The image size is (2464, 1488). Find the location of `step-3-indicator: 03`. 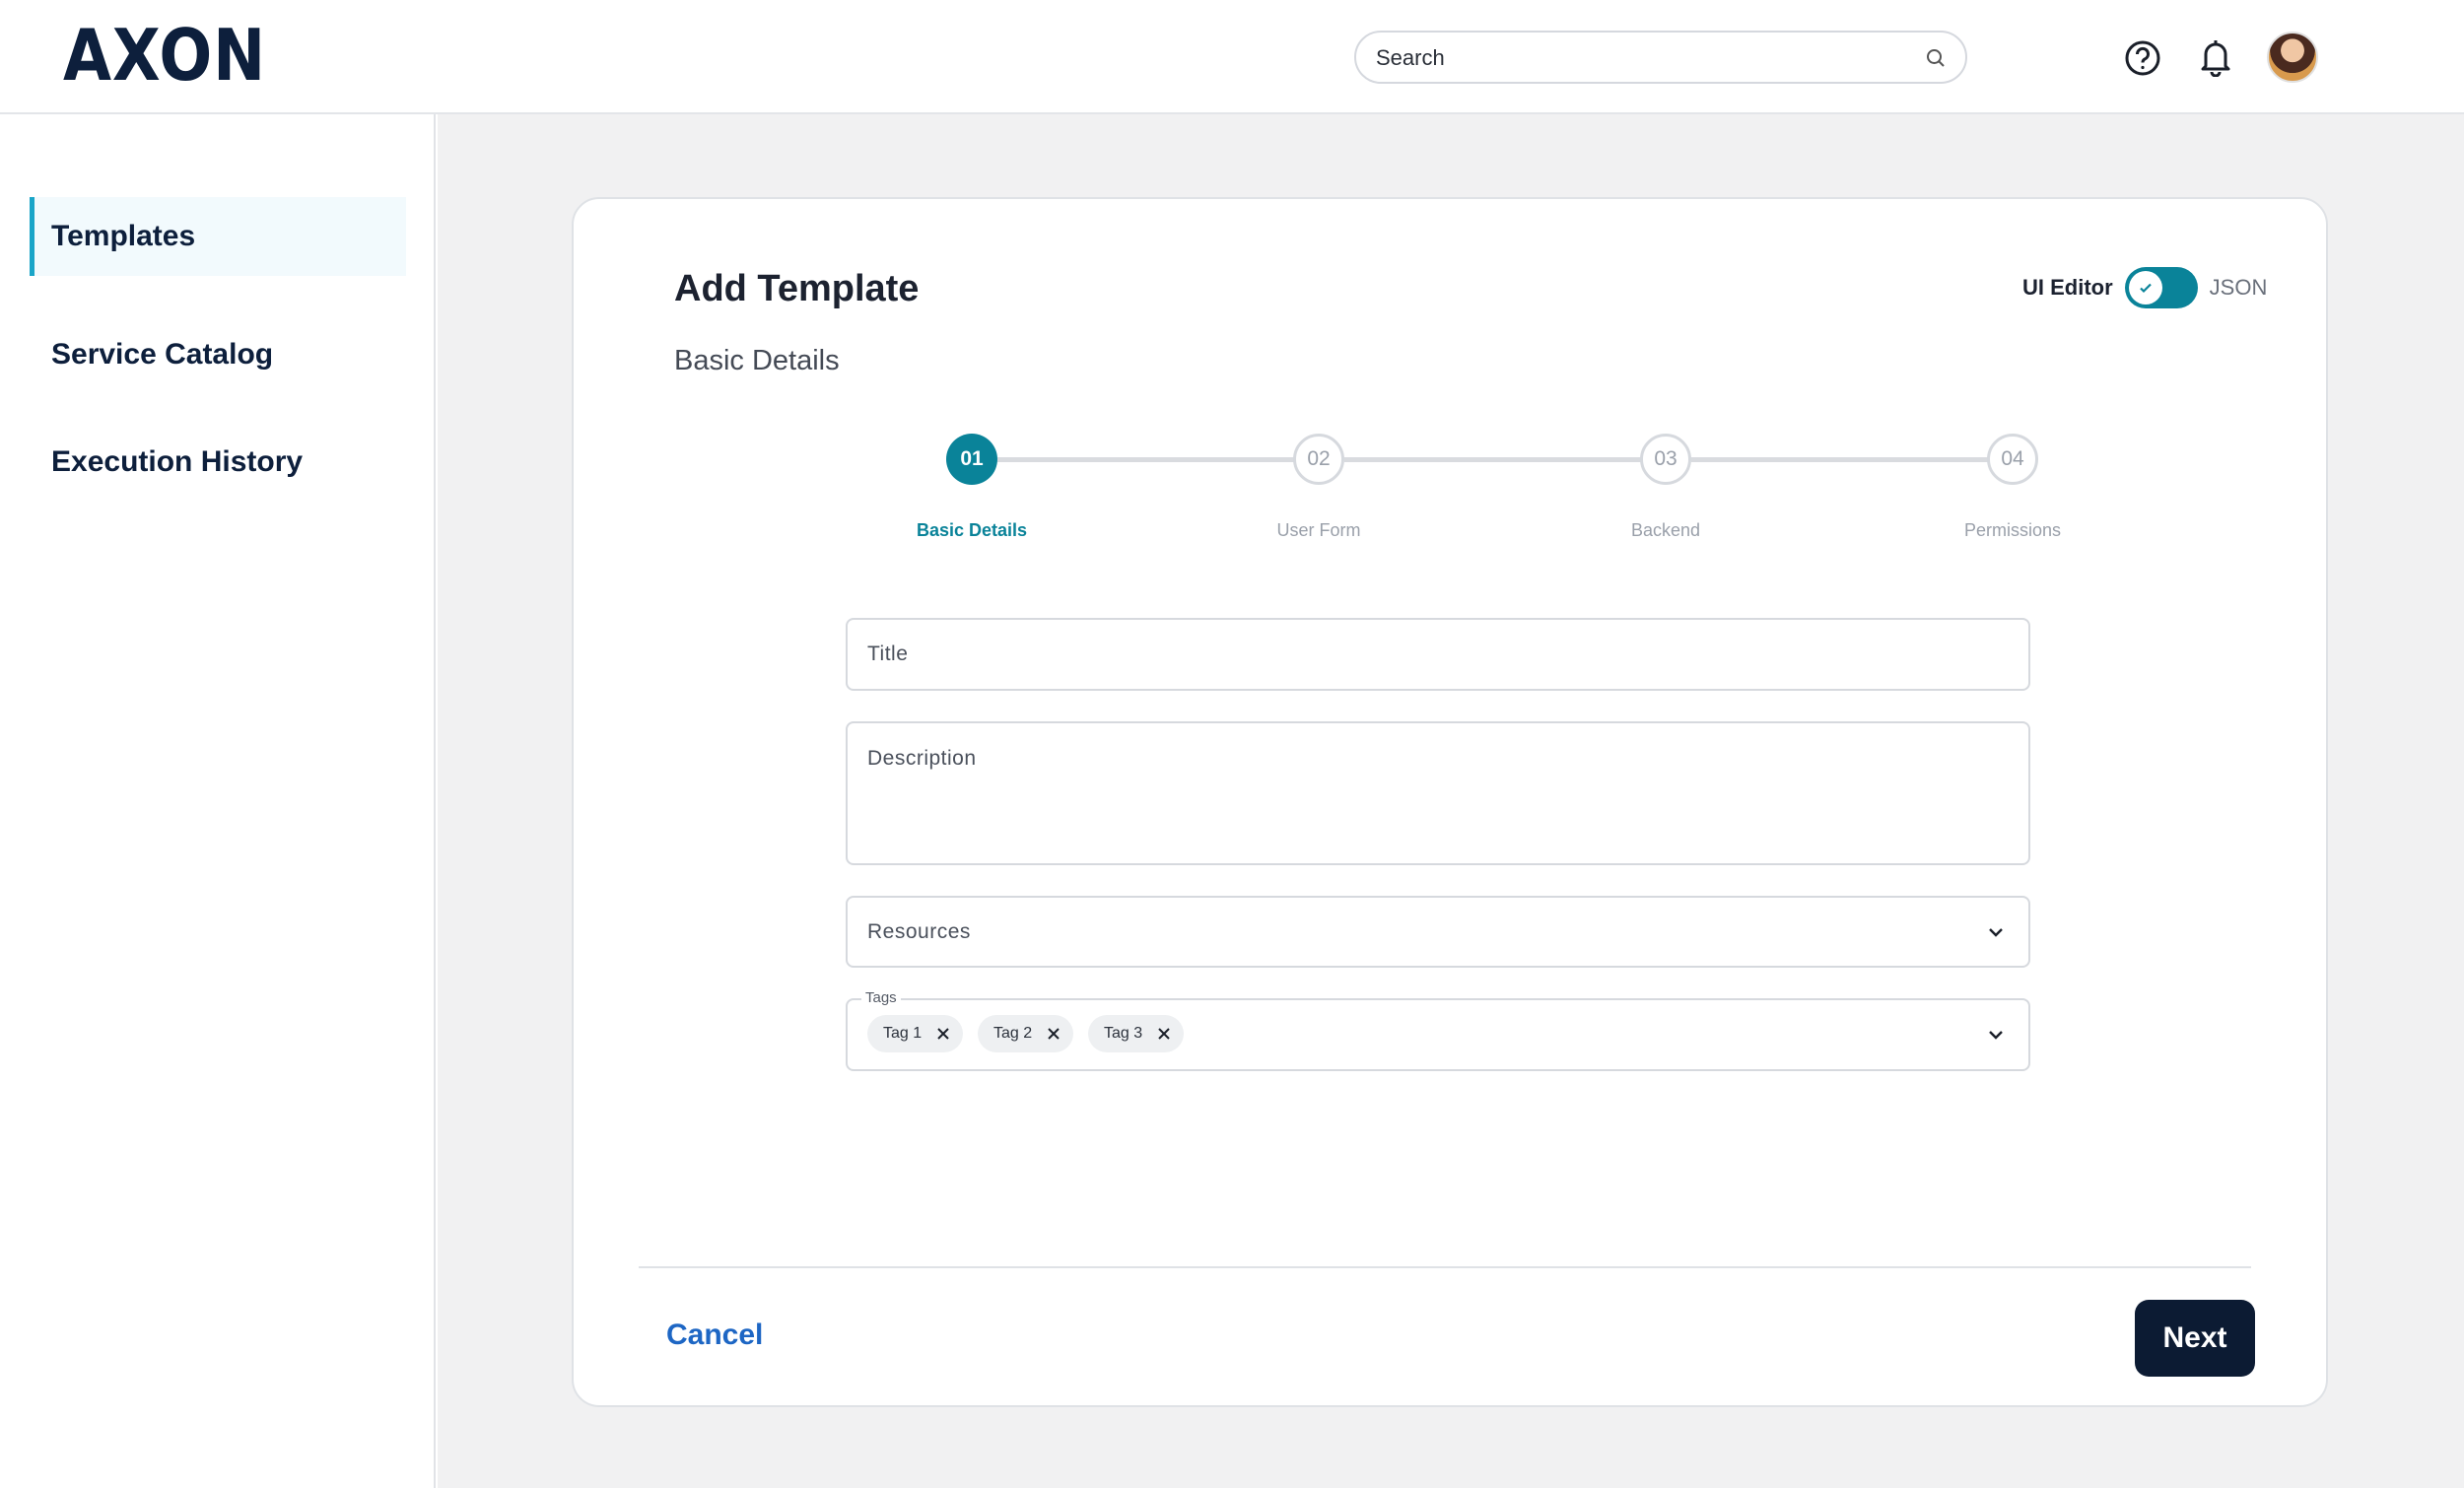

step-3-indicator: 03 is located at coordinates (1665, 459).